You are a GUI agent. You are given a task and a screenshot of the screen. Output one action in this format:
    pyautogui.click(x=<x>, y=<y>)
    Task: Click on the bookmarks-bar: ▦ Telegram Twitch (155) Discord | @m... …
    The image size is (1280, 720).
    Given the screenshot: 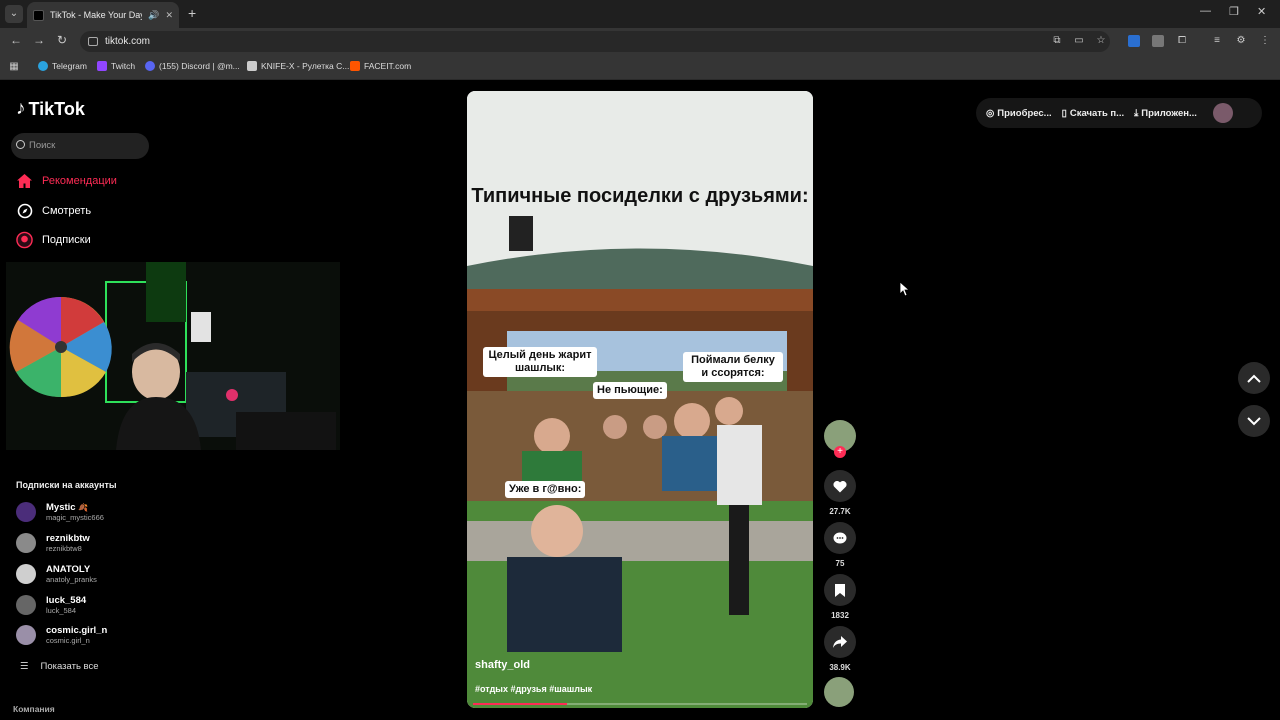 What is the action you would take?
    pyautogui.click(x=640, y=67)
    